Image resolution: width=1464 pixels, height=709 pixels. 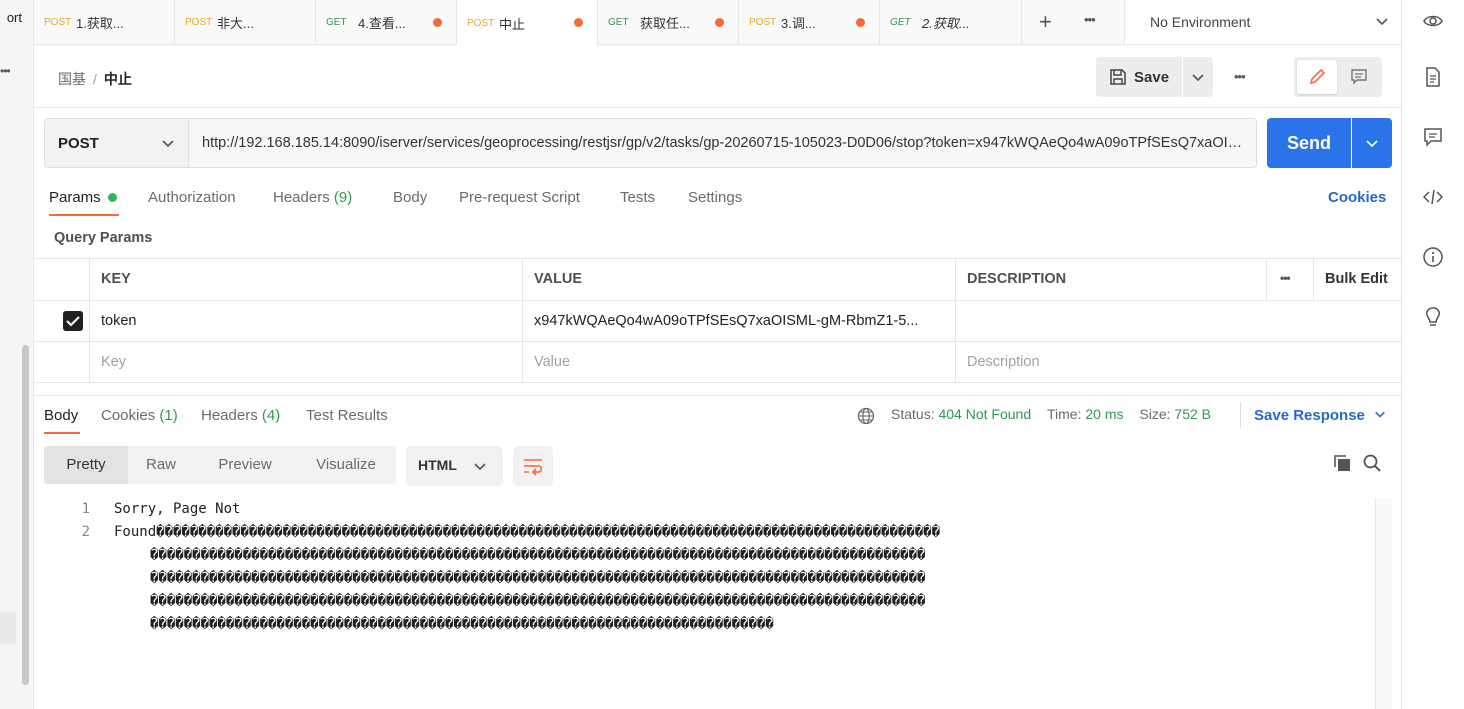 What do you see at coordinates (1309, 143) in the screenshot?
I see `send-button: Send` at bounding box center [1309, 143].